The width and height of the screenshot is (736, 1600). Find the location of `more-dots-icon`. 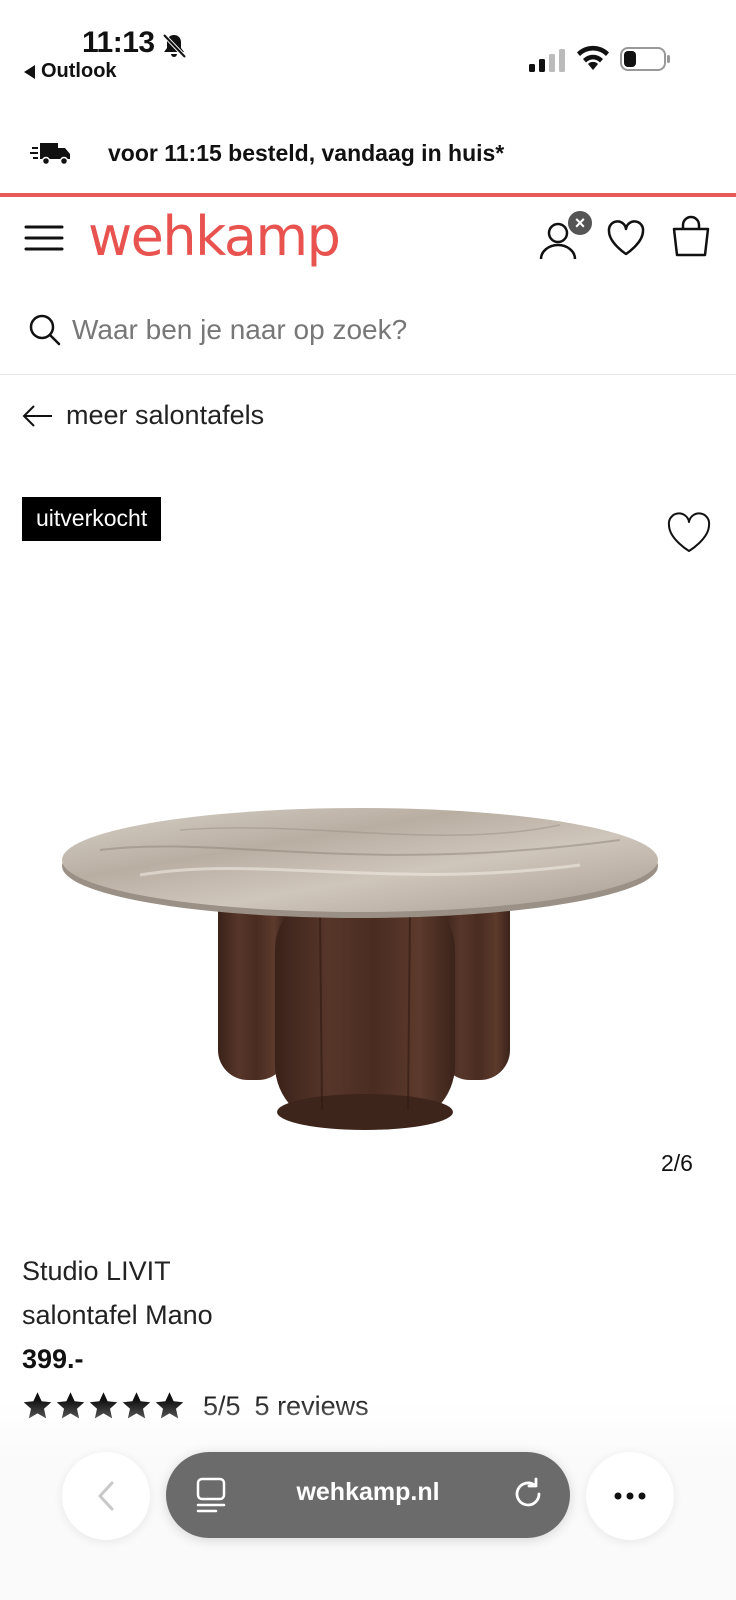

more-dots-icon is located at coordinates (630, 1496).